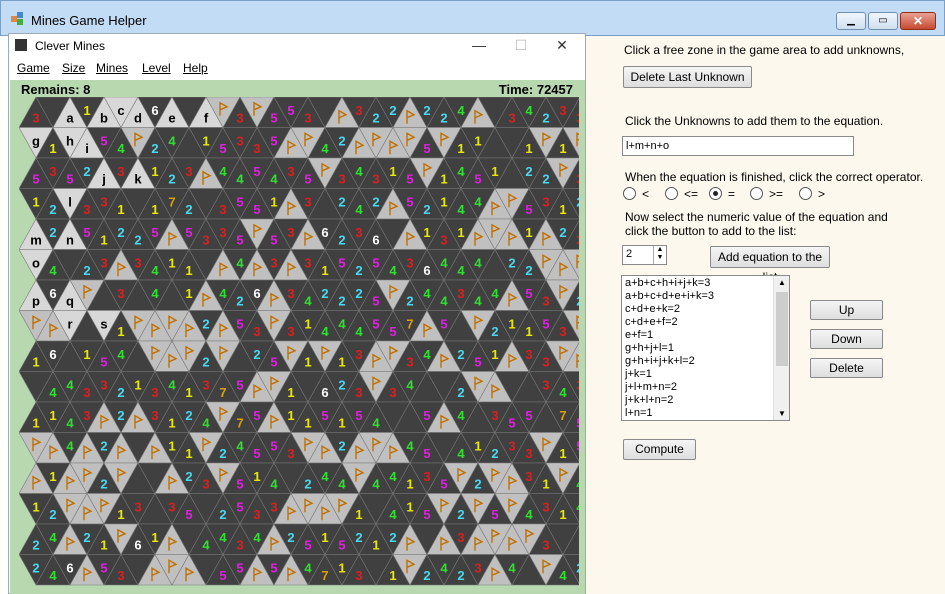  I want to click on radio-greater-equal-label: >=, so click(776, 194).